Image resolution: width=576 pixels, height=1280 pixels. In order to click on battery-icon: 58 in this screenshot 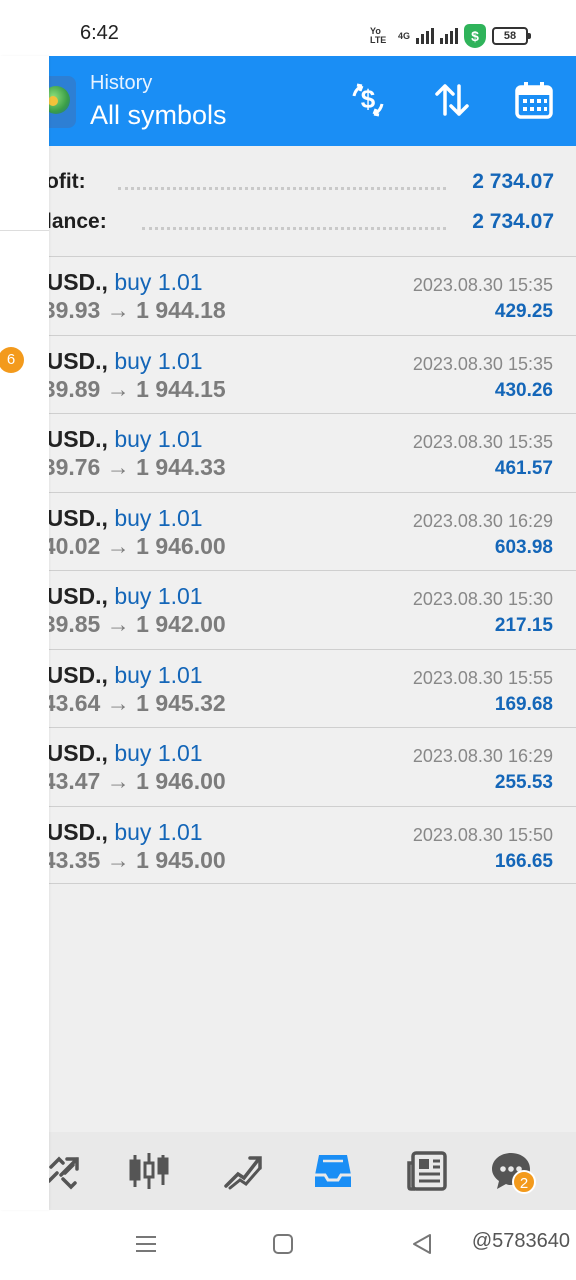, I will do `click(511, 36)`.